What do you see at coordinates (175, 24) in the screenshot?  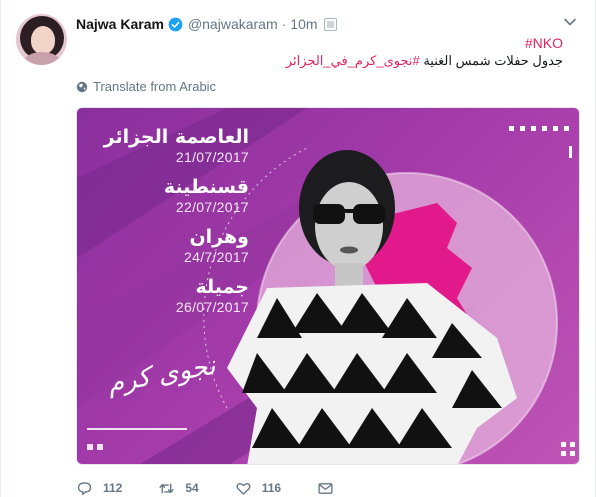 I see `verified-icon` at bounding box center [175, 24].